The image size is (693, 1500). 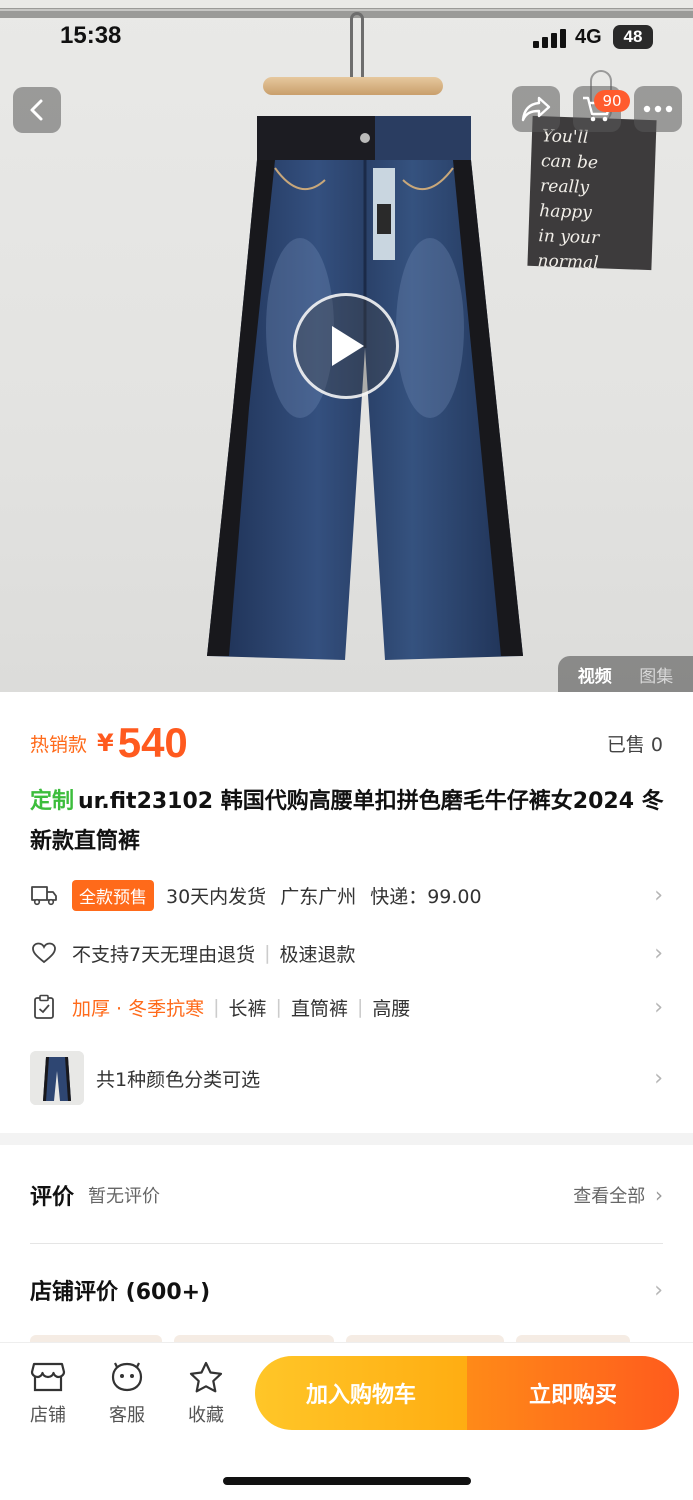 What do you see at coordinates (318, 896) in the screenshot?
I see `ship-location: 广东广州` at bounding box center [318, 896].